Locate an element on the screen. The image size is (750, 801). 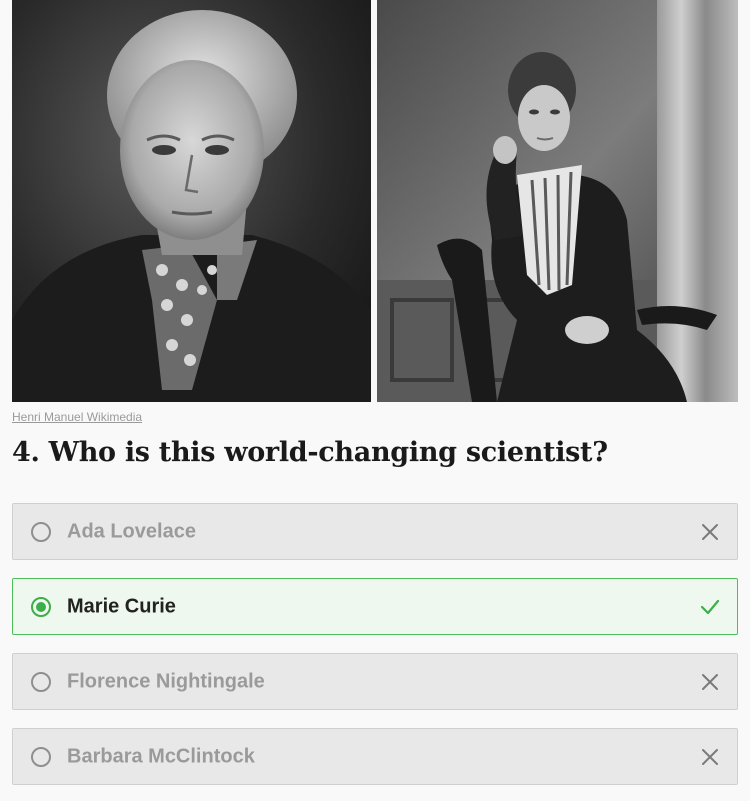
radio-button-selected is located at coordinates (41, 606).